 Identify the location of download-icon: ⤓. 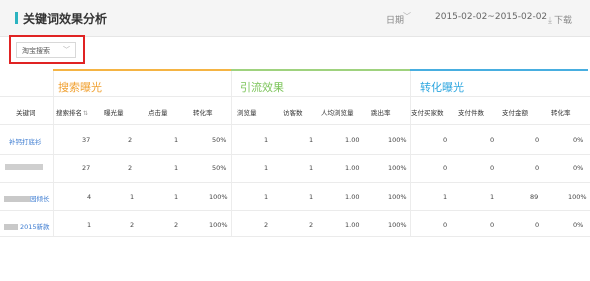
(550, 21).